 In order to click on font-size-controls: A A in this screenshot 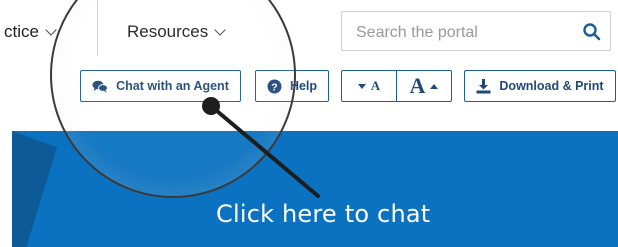, I will do `click(396, 86)`.